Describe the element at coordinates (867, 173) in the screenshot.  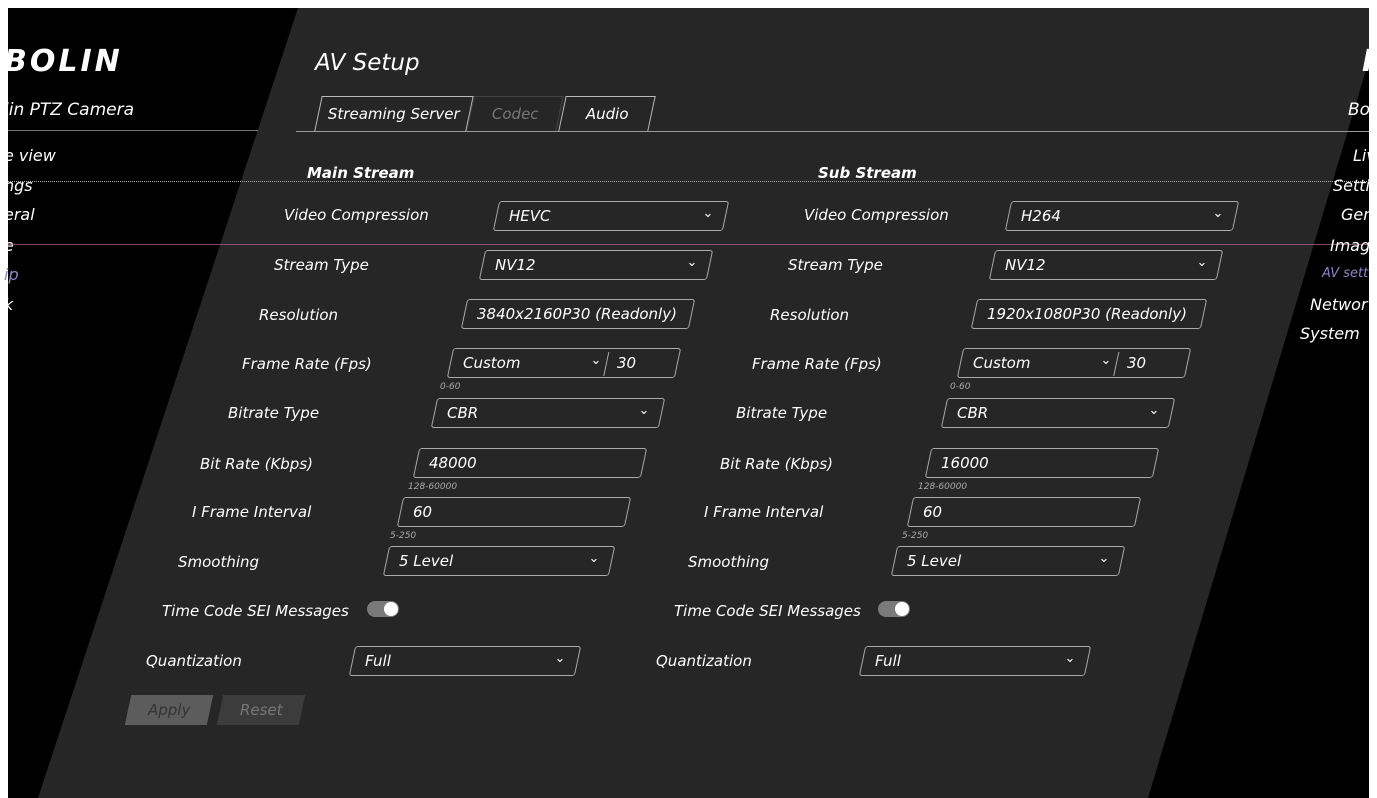
I see `sub-stream-title: Sub Stream` at that location.